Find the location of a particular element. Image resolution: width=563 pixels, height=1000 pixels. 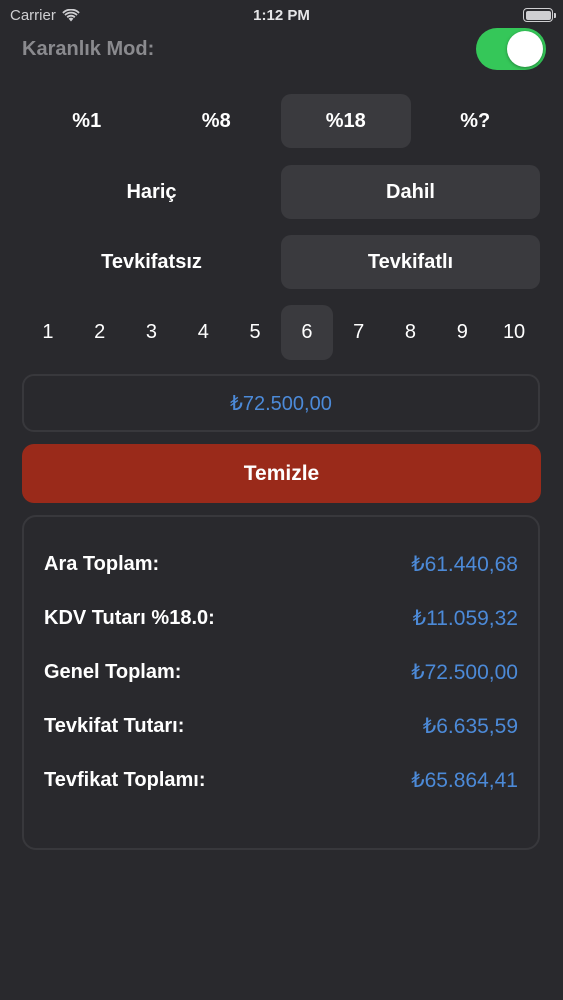

ratio-option: 8 is located at coordinates (411, 332).